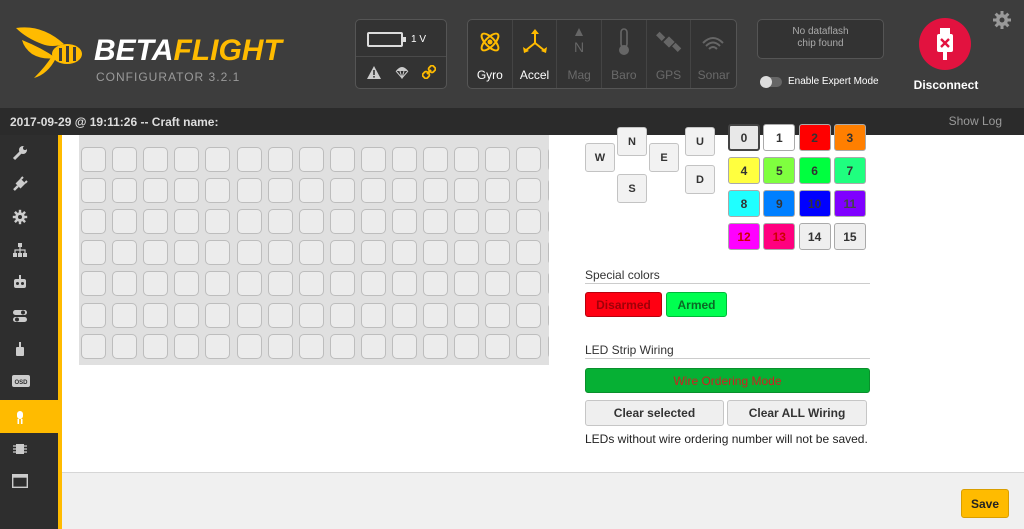 Image resolution: width=1024 pixels, height=529 pixels. Describe the element at coordinates (779, 170) in the screenshot. I see `color-button-5: 5` at that location.